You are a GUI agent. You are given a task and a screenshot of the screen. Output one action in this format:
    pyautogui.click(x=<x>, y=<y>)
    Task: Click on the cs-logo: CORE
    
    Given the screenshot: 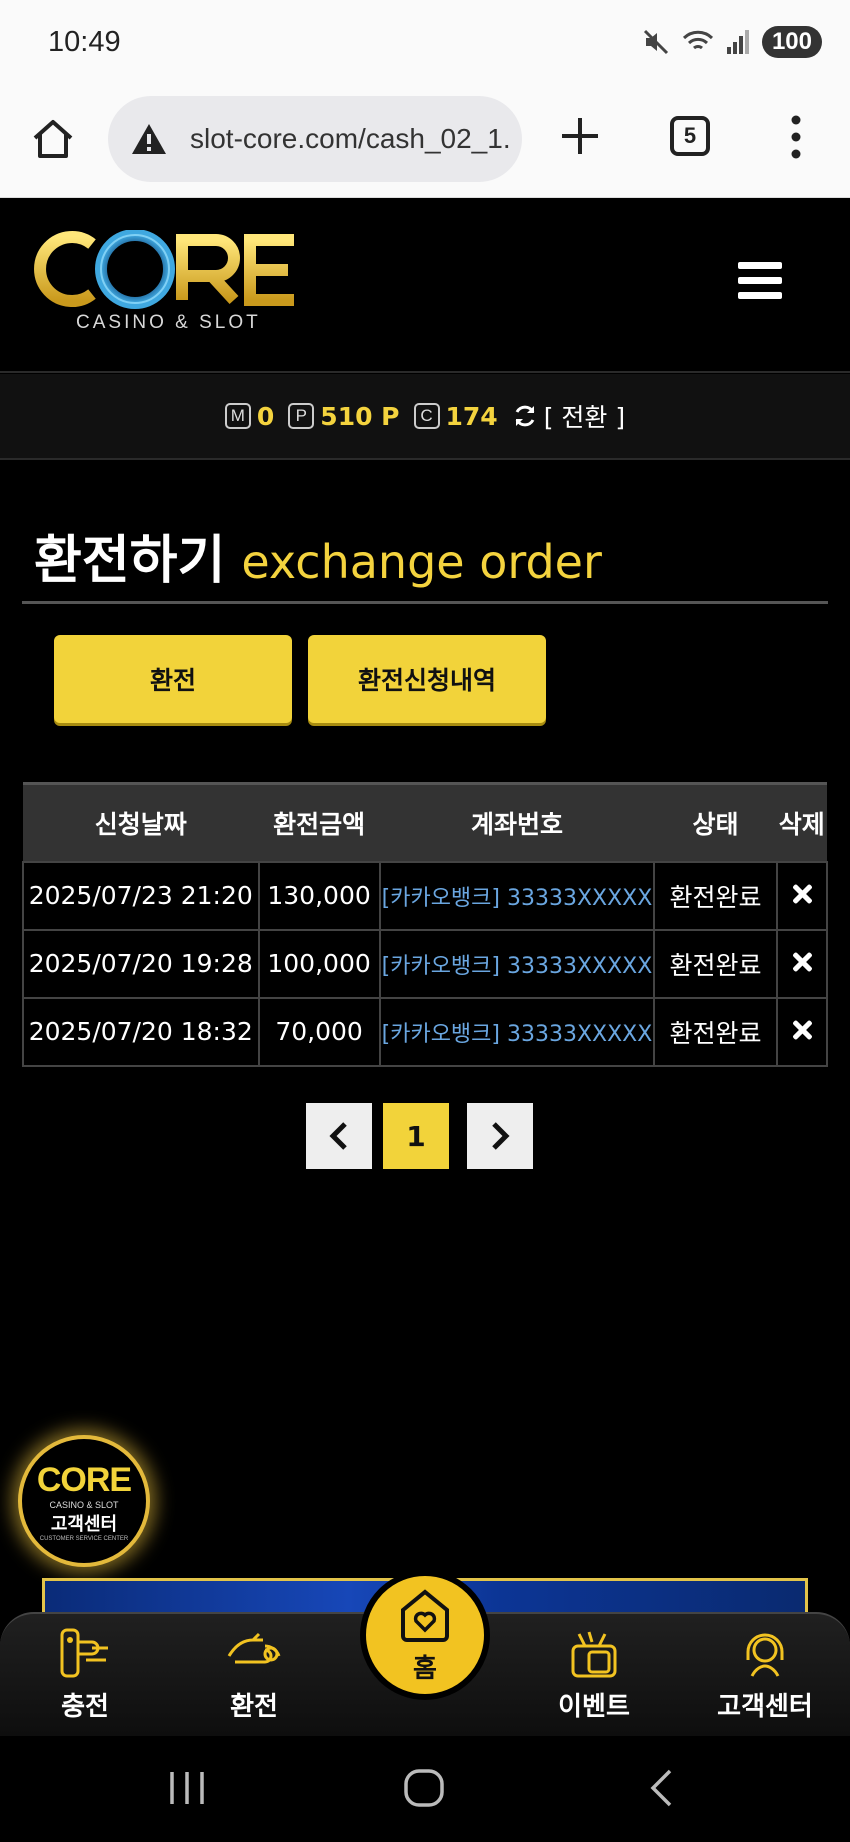 What is the action you would take?
    pyautogui.click(x=84, y=1479)
    